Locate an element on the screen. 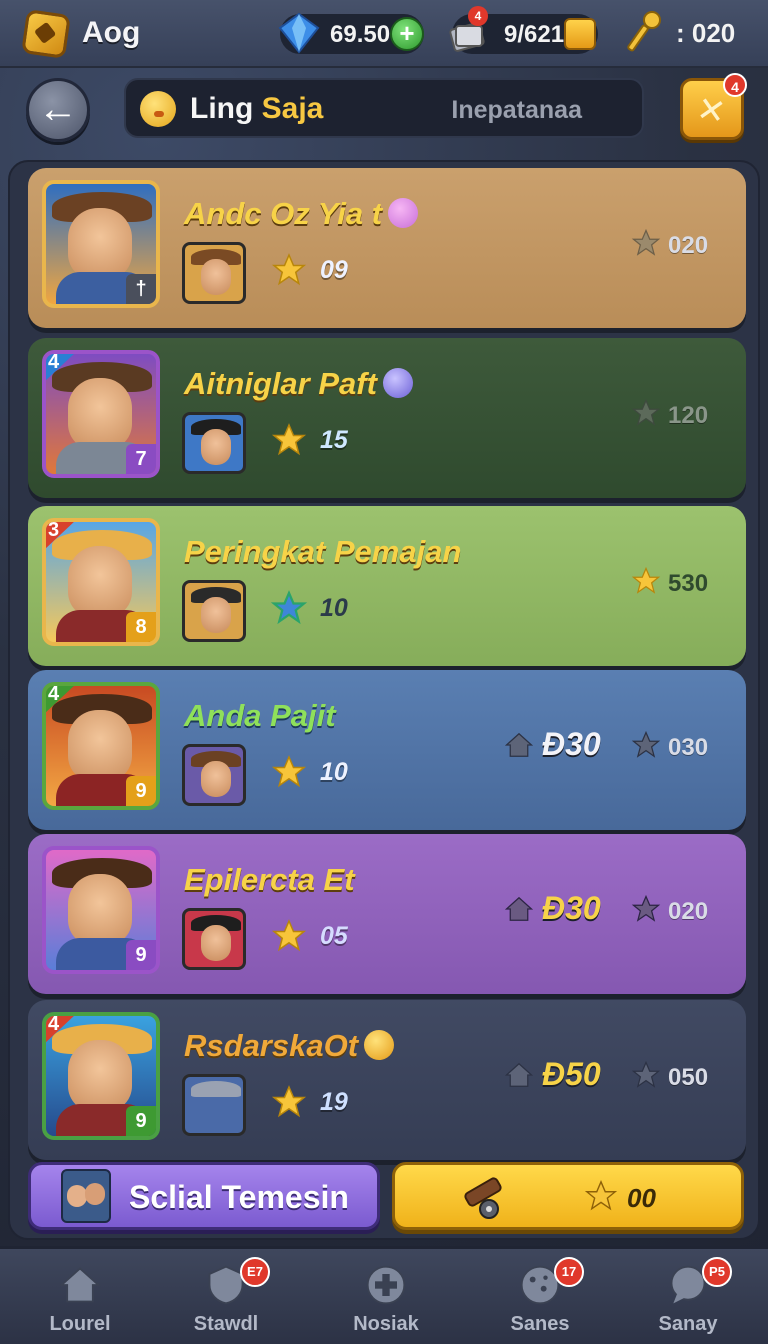 This screenshot has height=1344, width=768. nav-badge: 17 is located at coordinates (569, 1272).